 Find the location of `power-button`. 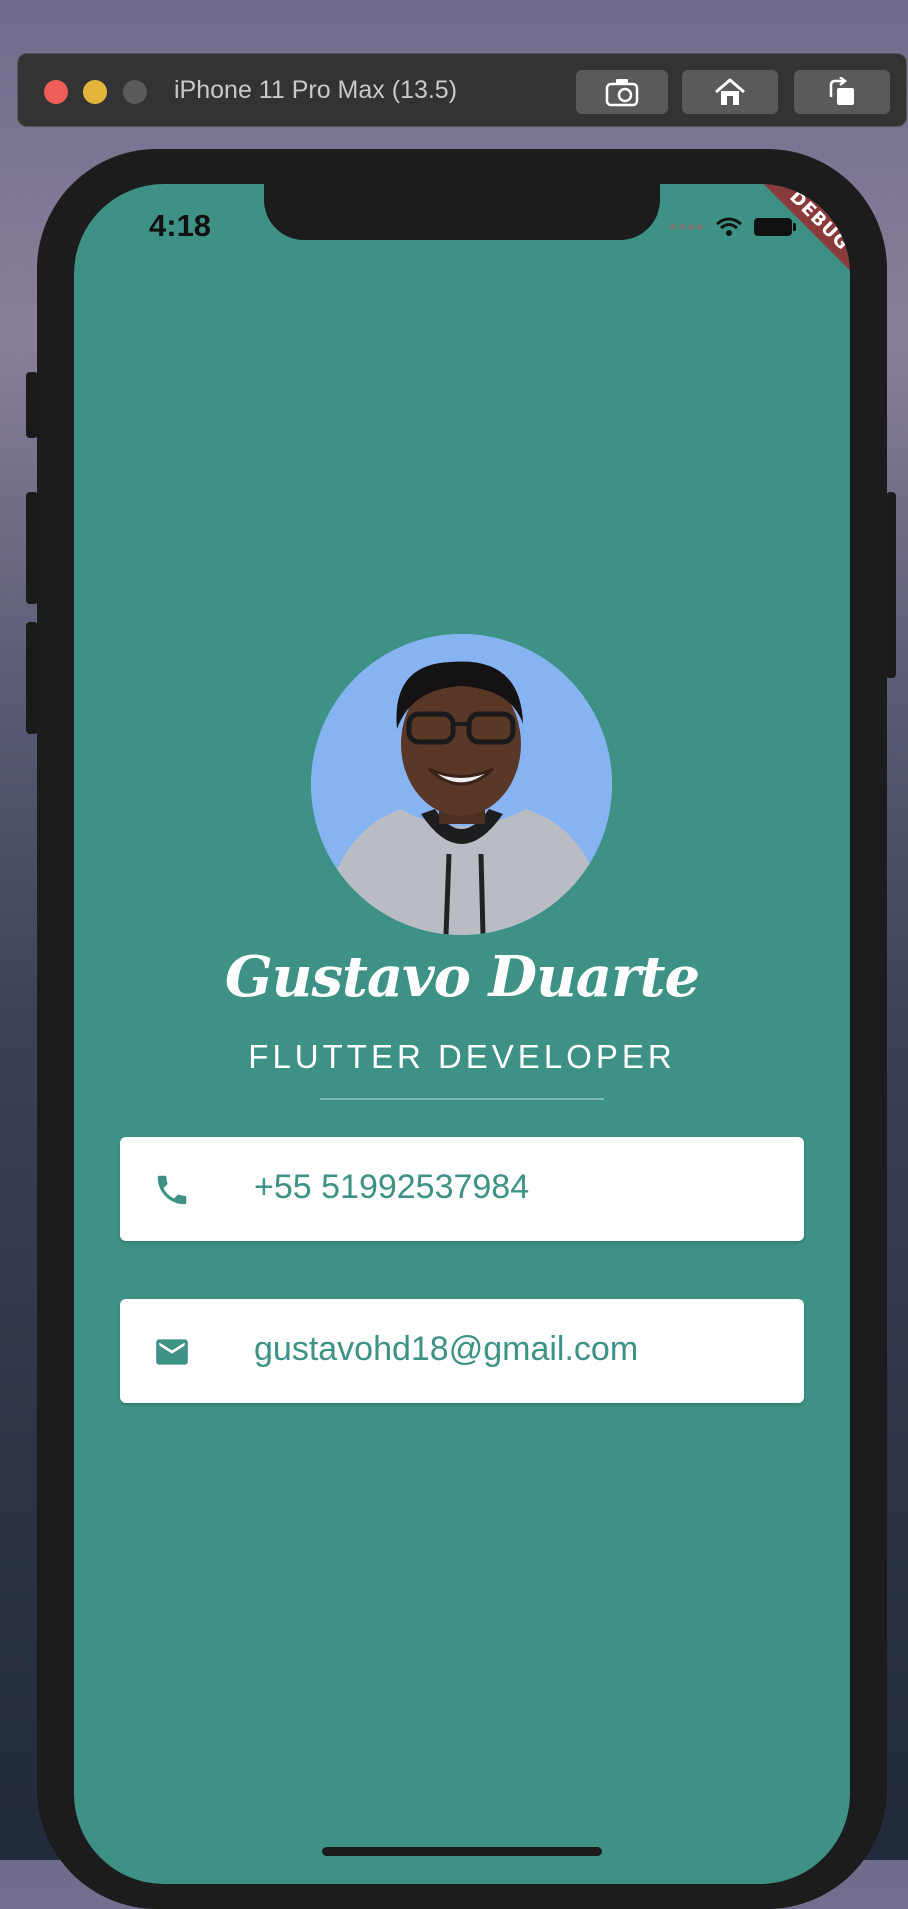

power-button is located at coordinates (891, 585).